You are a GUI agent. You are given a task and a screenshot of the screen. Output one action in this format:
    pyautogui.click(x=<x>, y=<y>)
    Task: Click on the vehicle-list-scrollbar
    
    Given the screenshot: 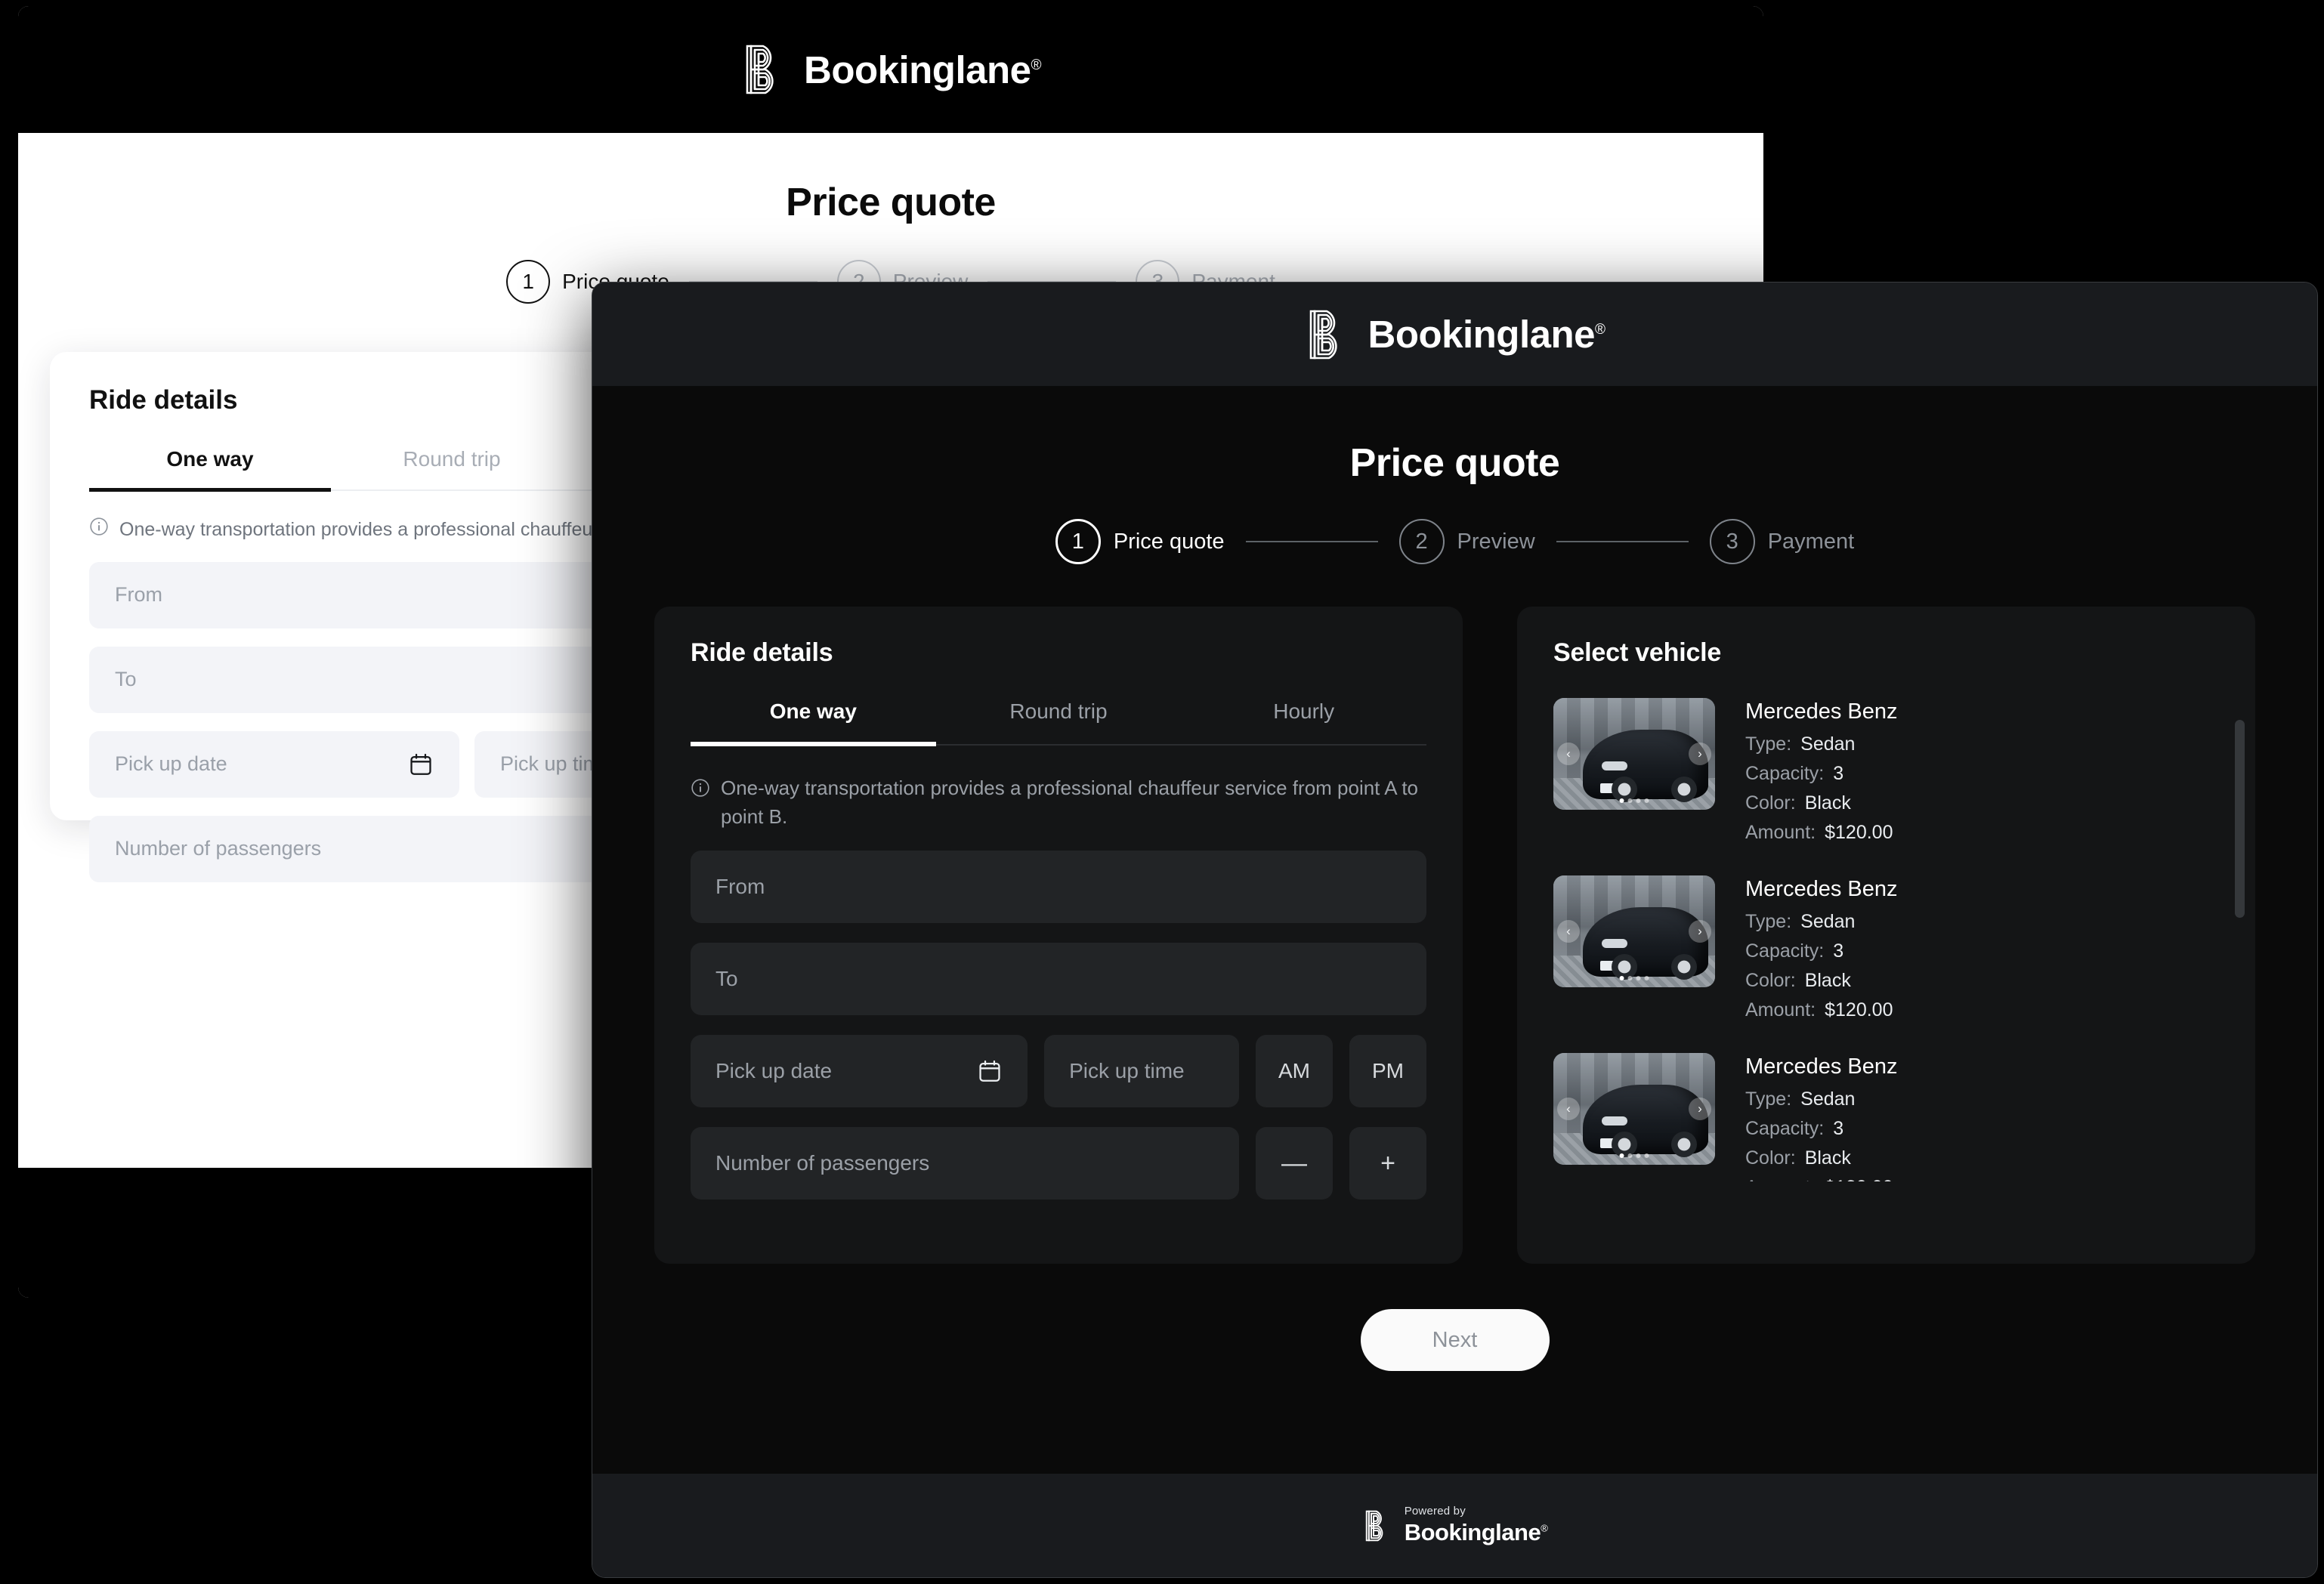 What is the action you would take?
    pyautogui.click(x=2240, y=920)
    